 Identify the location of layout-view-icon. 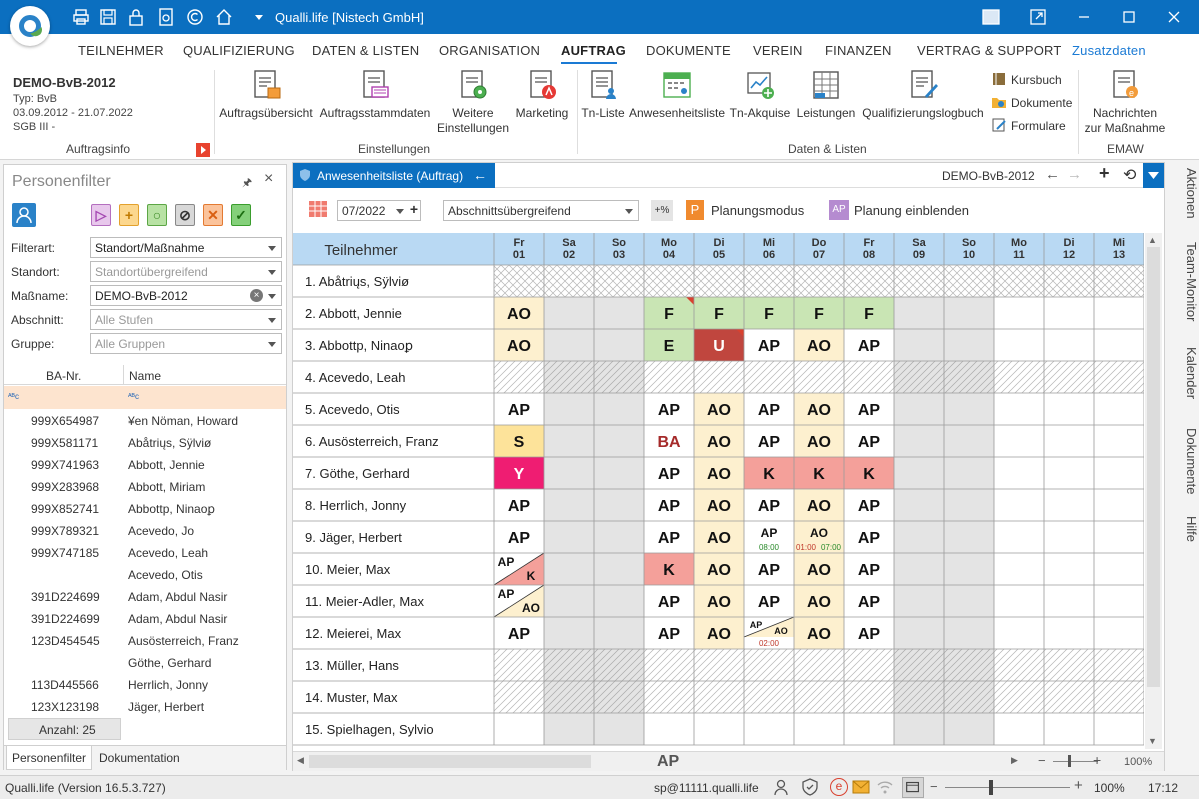
(913, 787).